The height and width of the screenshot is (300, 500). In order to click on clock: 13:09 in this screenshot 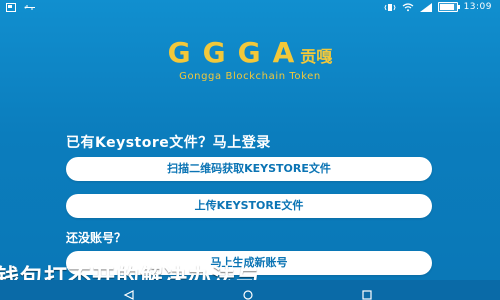, I will do `click(477, 7)`.